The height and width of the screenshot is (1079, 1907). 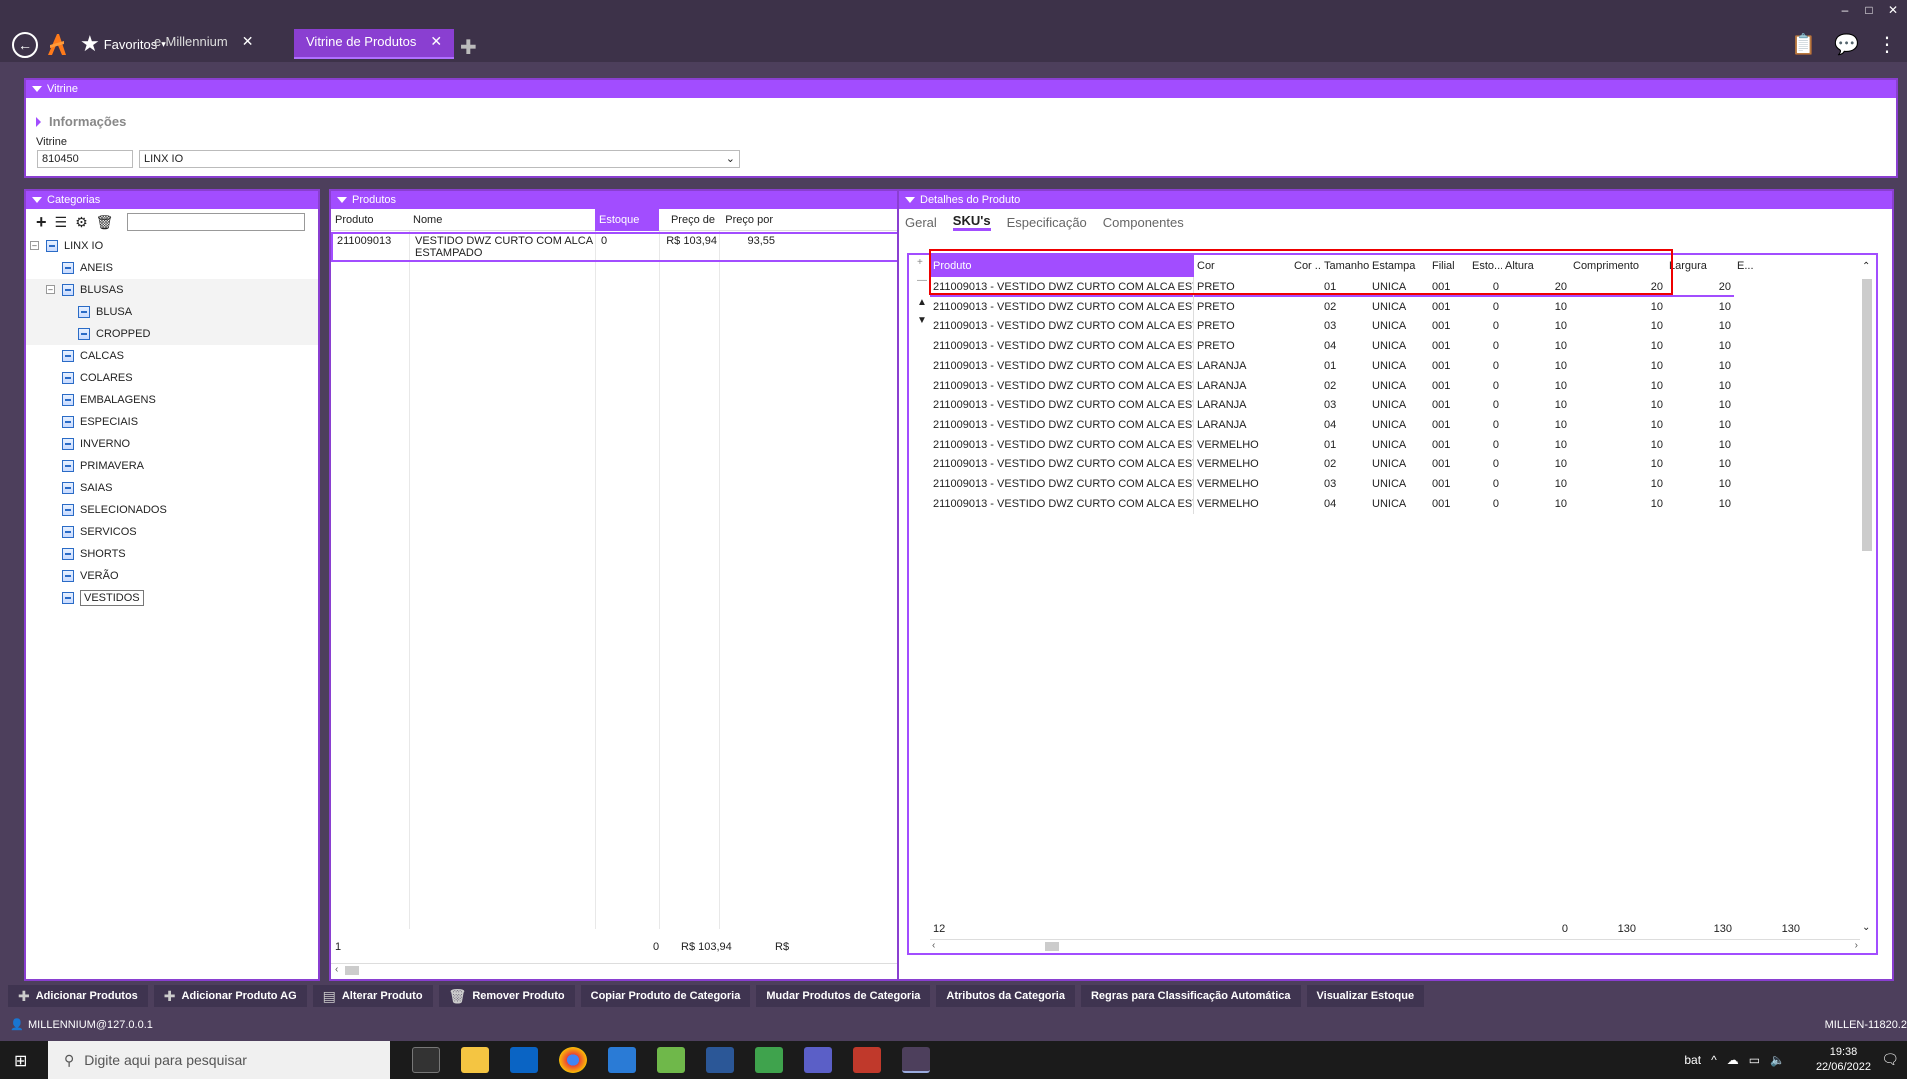 I want to click on chrome-icon, so click(x=573, y=1060).